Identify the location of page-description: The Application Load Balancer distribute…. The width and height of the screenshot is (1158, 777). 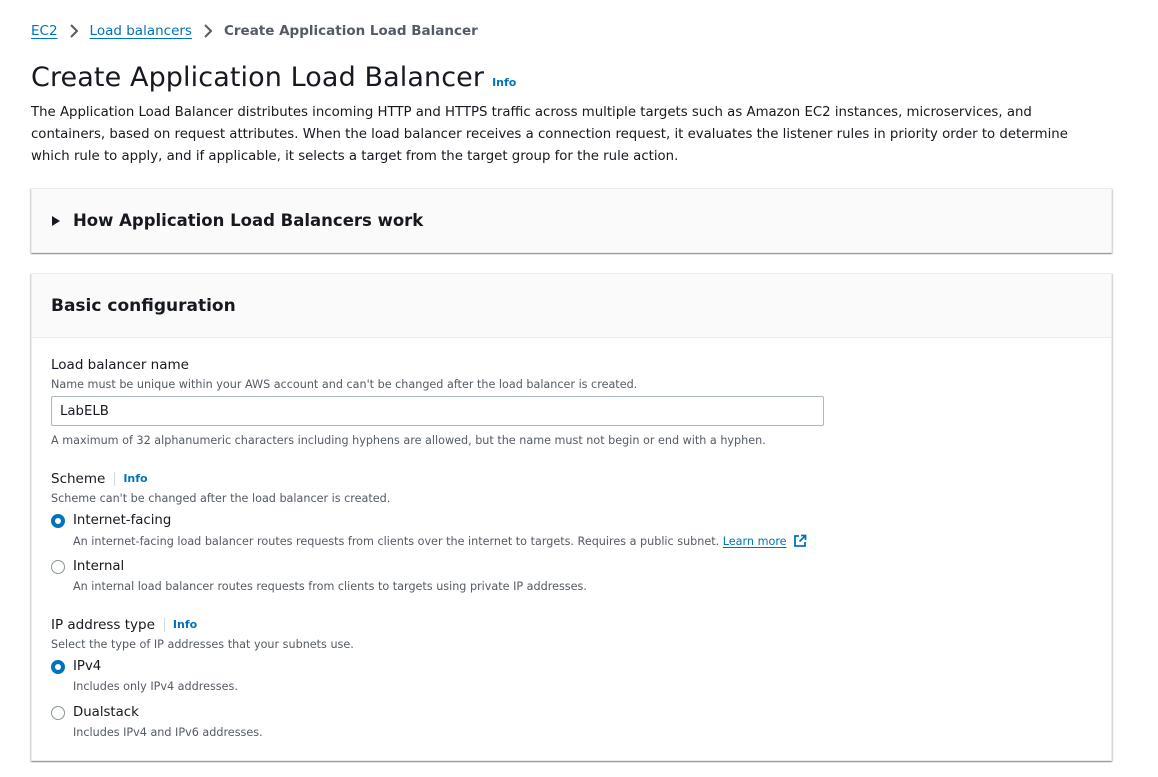
(549, 134).